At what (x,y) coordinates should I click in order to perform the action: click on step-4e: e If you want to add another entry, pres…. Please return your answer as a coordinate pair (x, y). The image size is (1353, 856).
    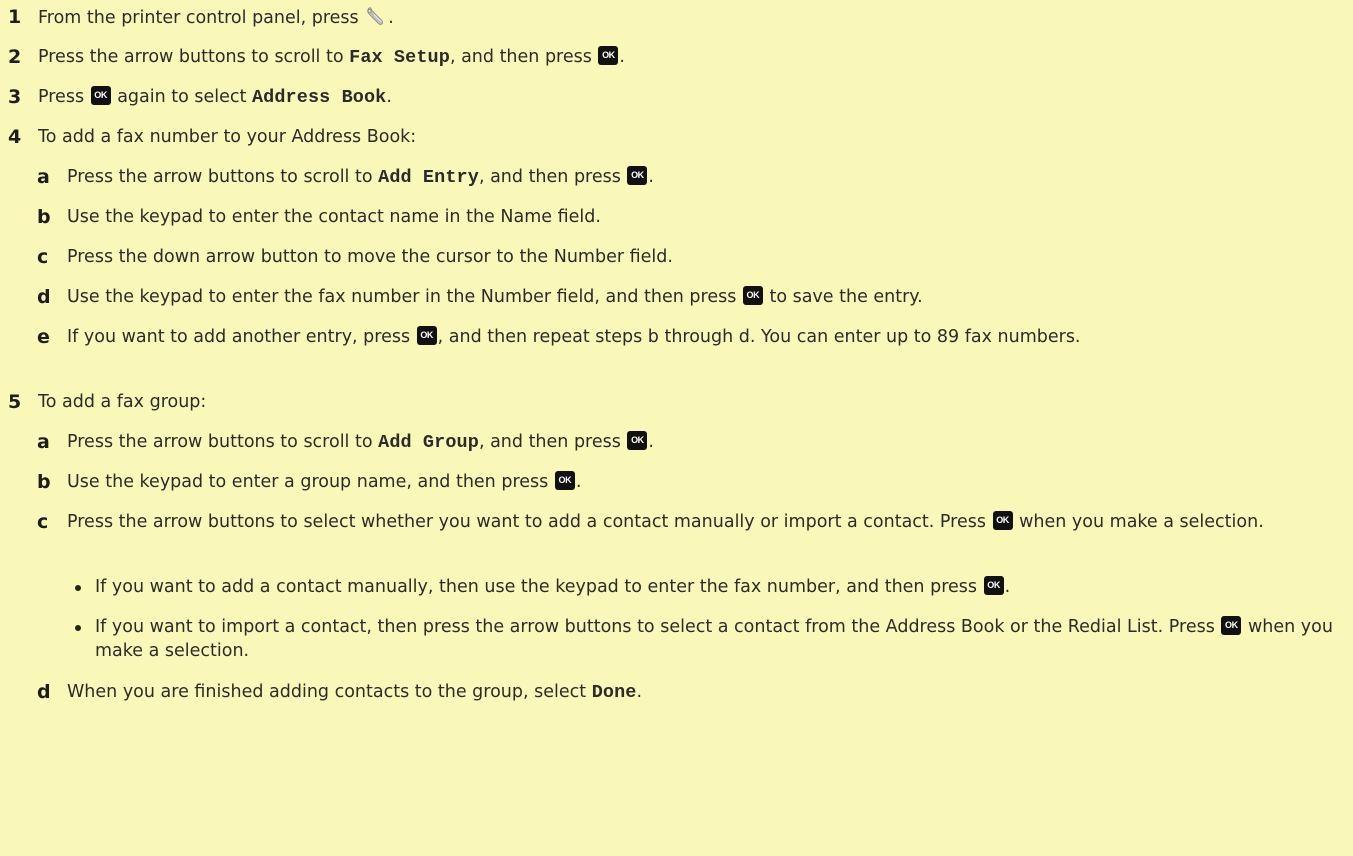
    Looking at the image, I should click on (559, 337).